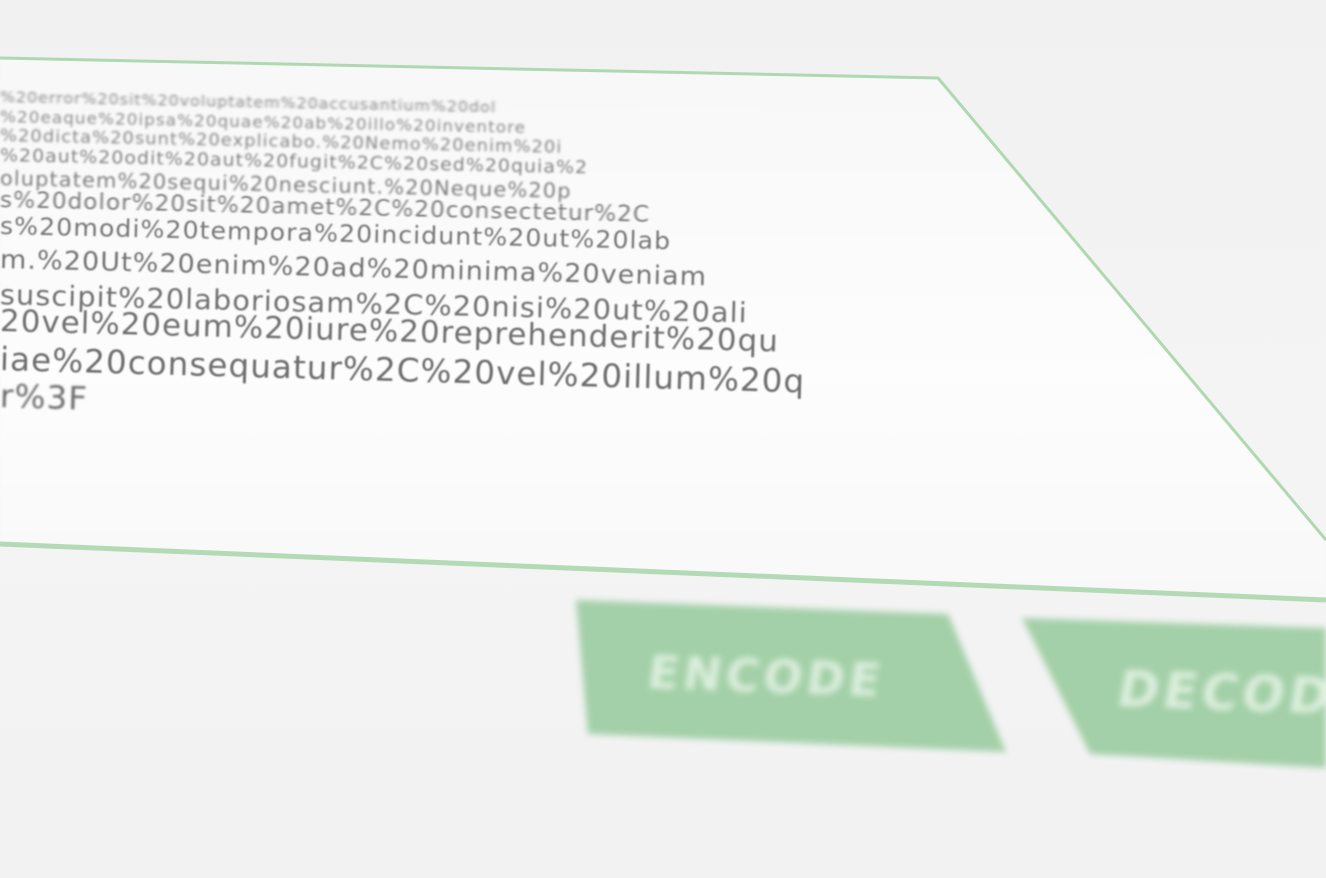  What do you see at coordinates (44, 397) in the screenshot?
I see `text-line: r%3F` at bounding box center [44, 397].